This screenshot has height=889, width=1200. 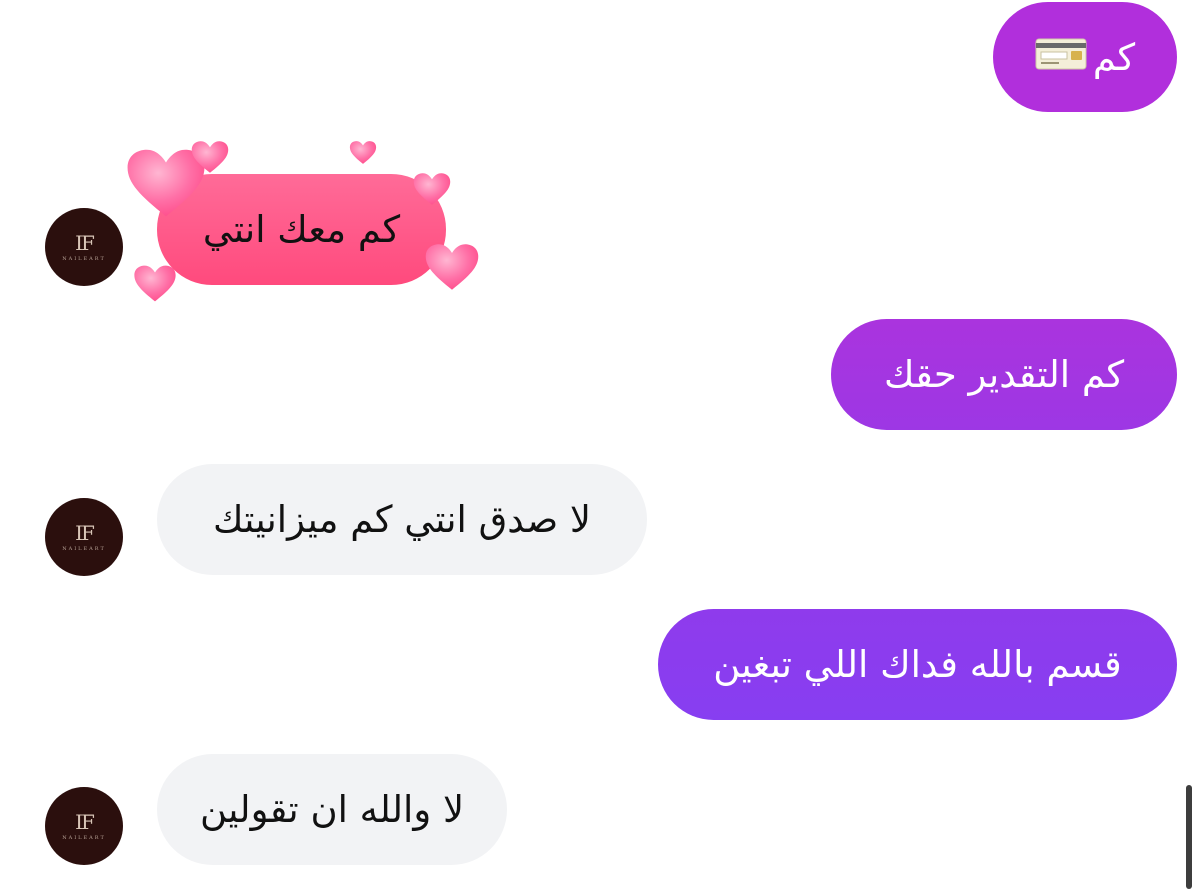 I want to click on message-text: لا صدق انتي كم ميزانيتك, so click(x=402, y=519).